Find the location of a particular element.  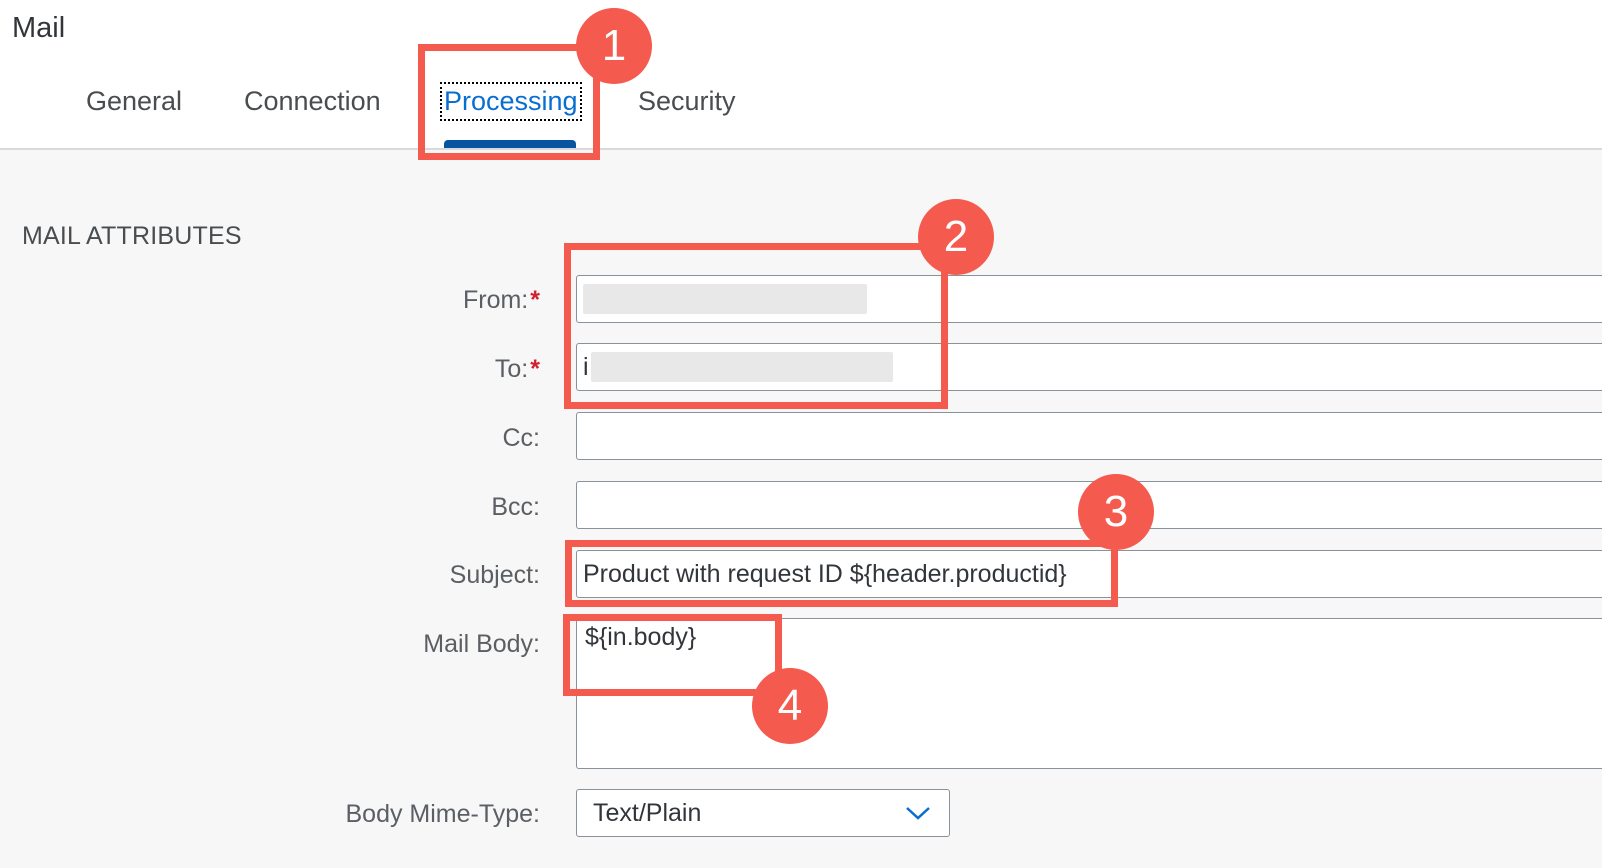

subject-label: Subject: is located at coordinates (494, 575).